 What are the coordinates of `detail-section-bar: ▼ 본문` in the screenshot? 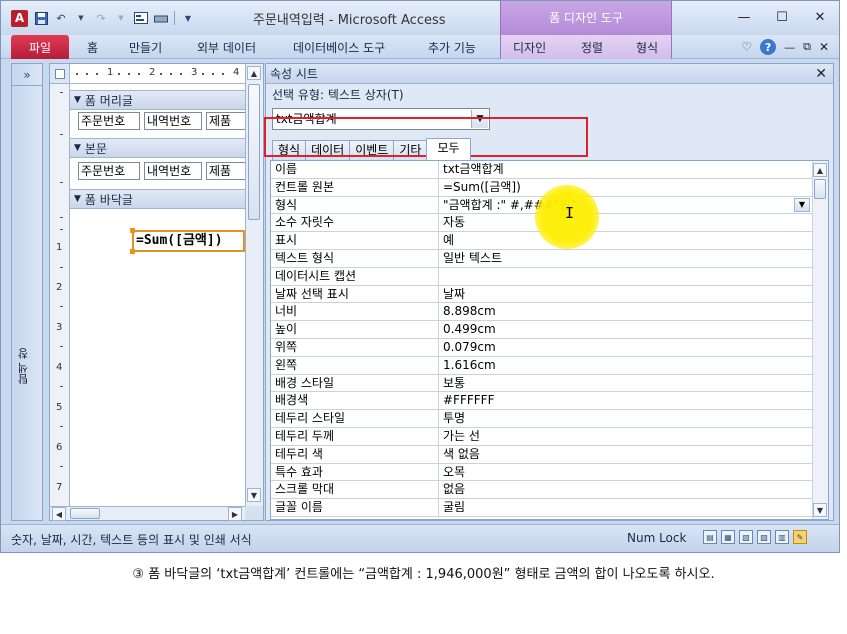 It's located at (157, 148).